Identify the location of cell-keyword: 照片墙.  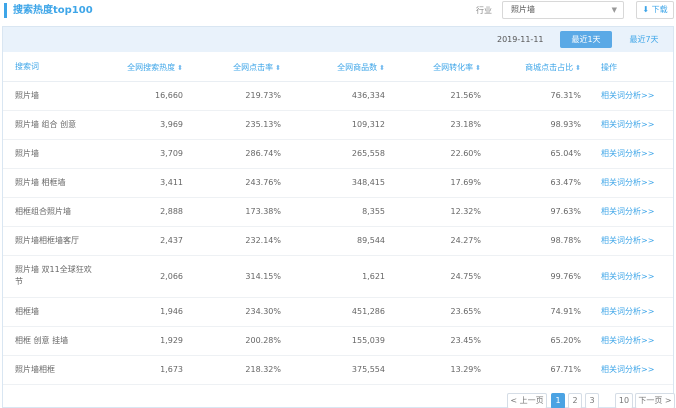
(48, 154).